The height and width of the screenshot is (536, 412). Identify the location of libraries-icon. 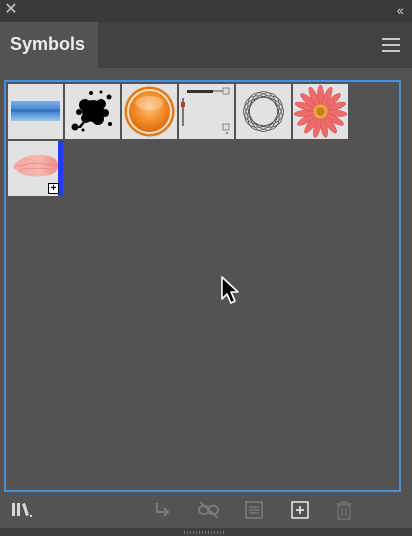
(22, 510).